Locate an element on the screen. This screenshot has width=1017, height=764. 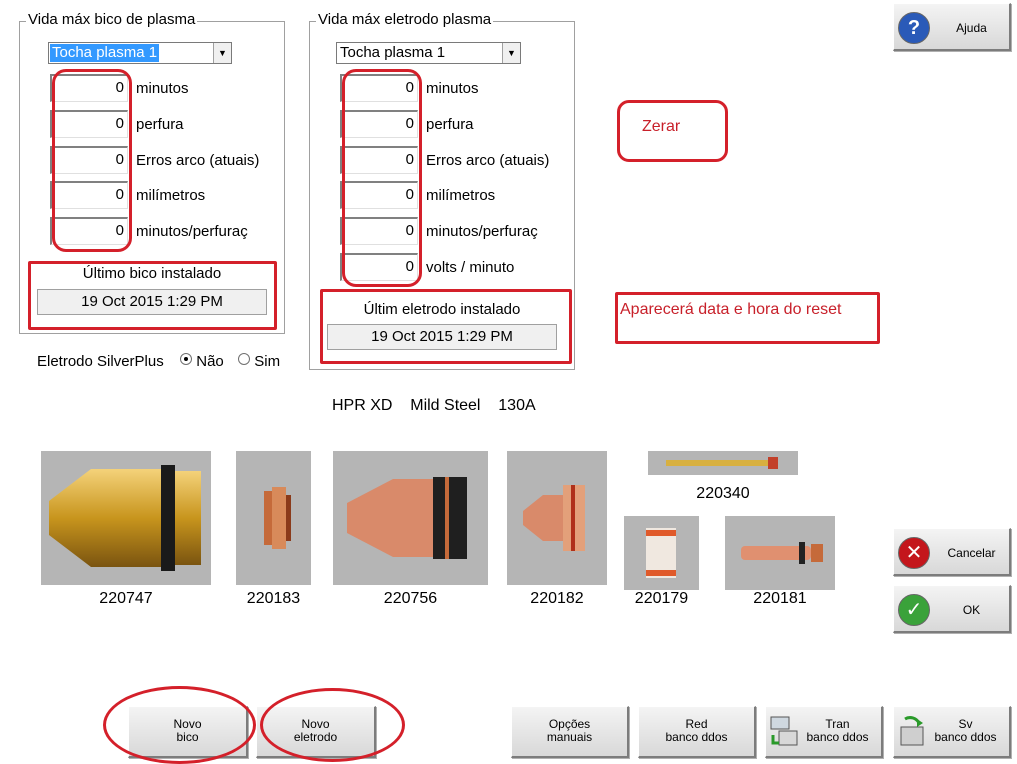
electrode-torch-select: Tocha plasma 1 ▼ is located at coordinates (428, 53).